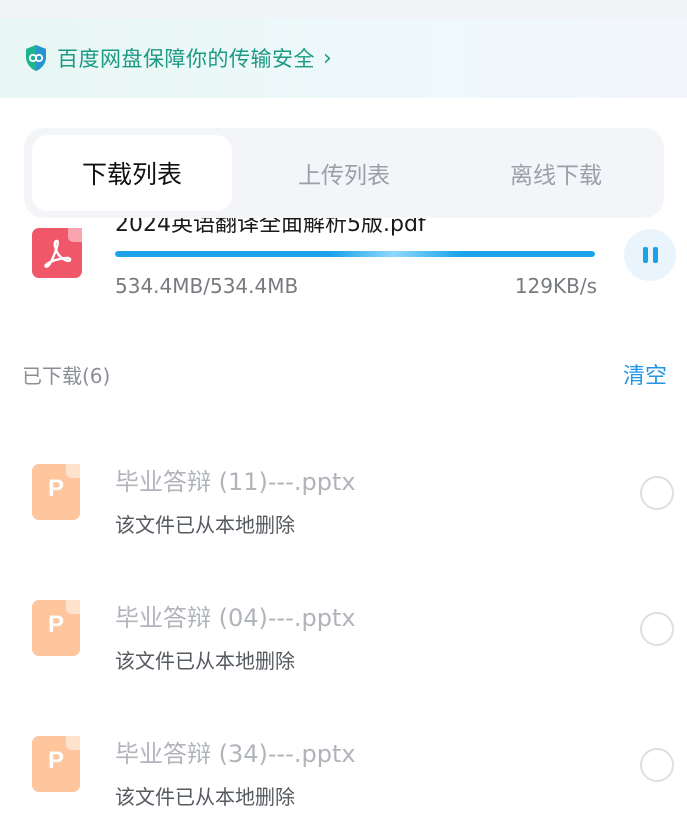 The height and width of the screenshot is (824, 687). Describe the element at coordinates (645, 374) in the screenshot. I see `clear-button: 清空` at that location.